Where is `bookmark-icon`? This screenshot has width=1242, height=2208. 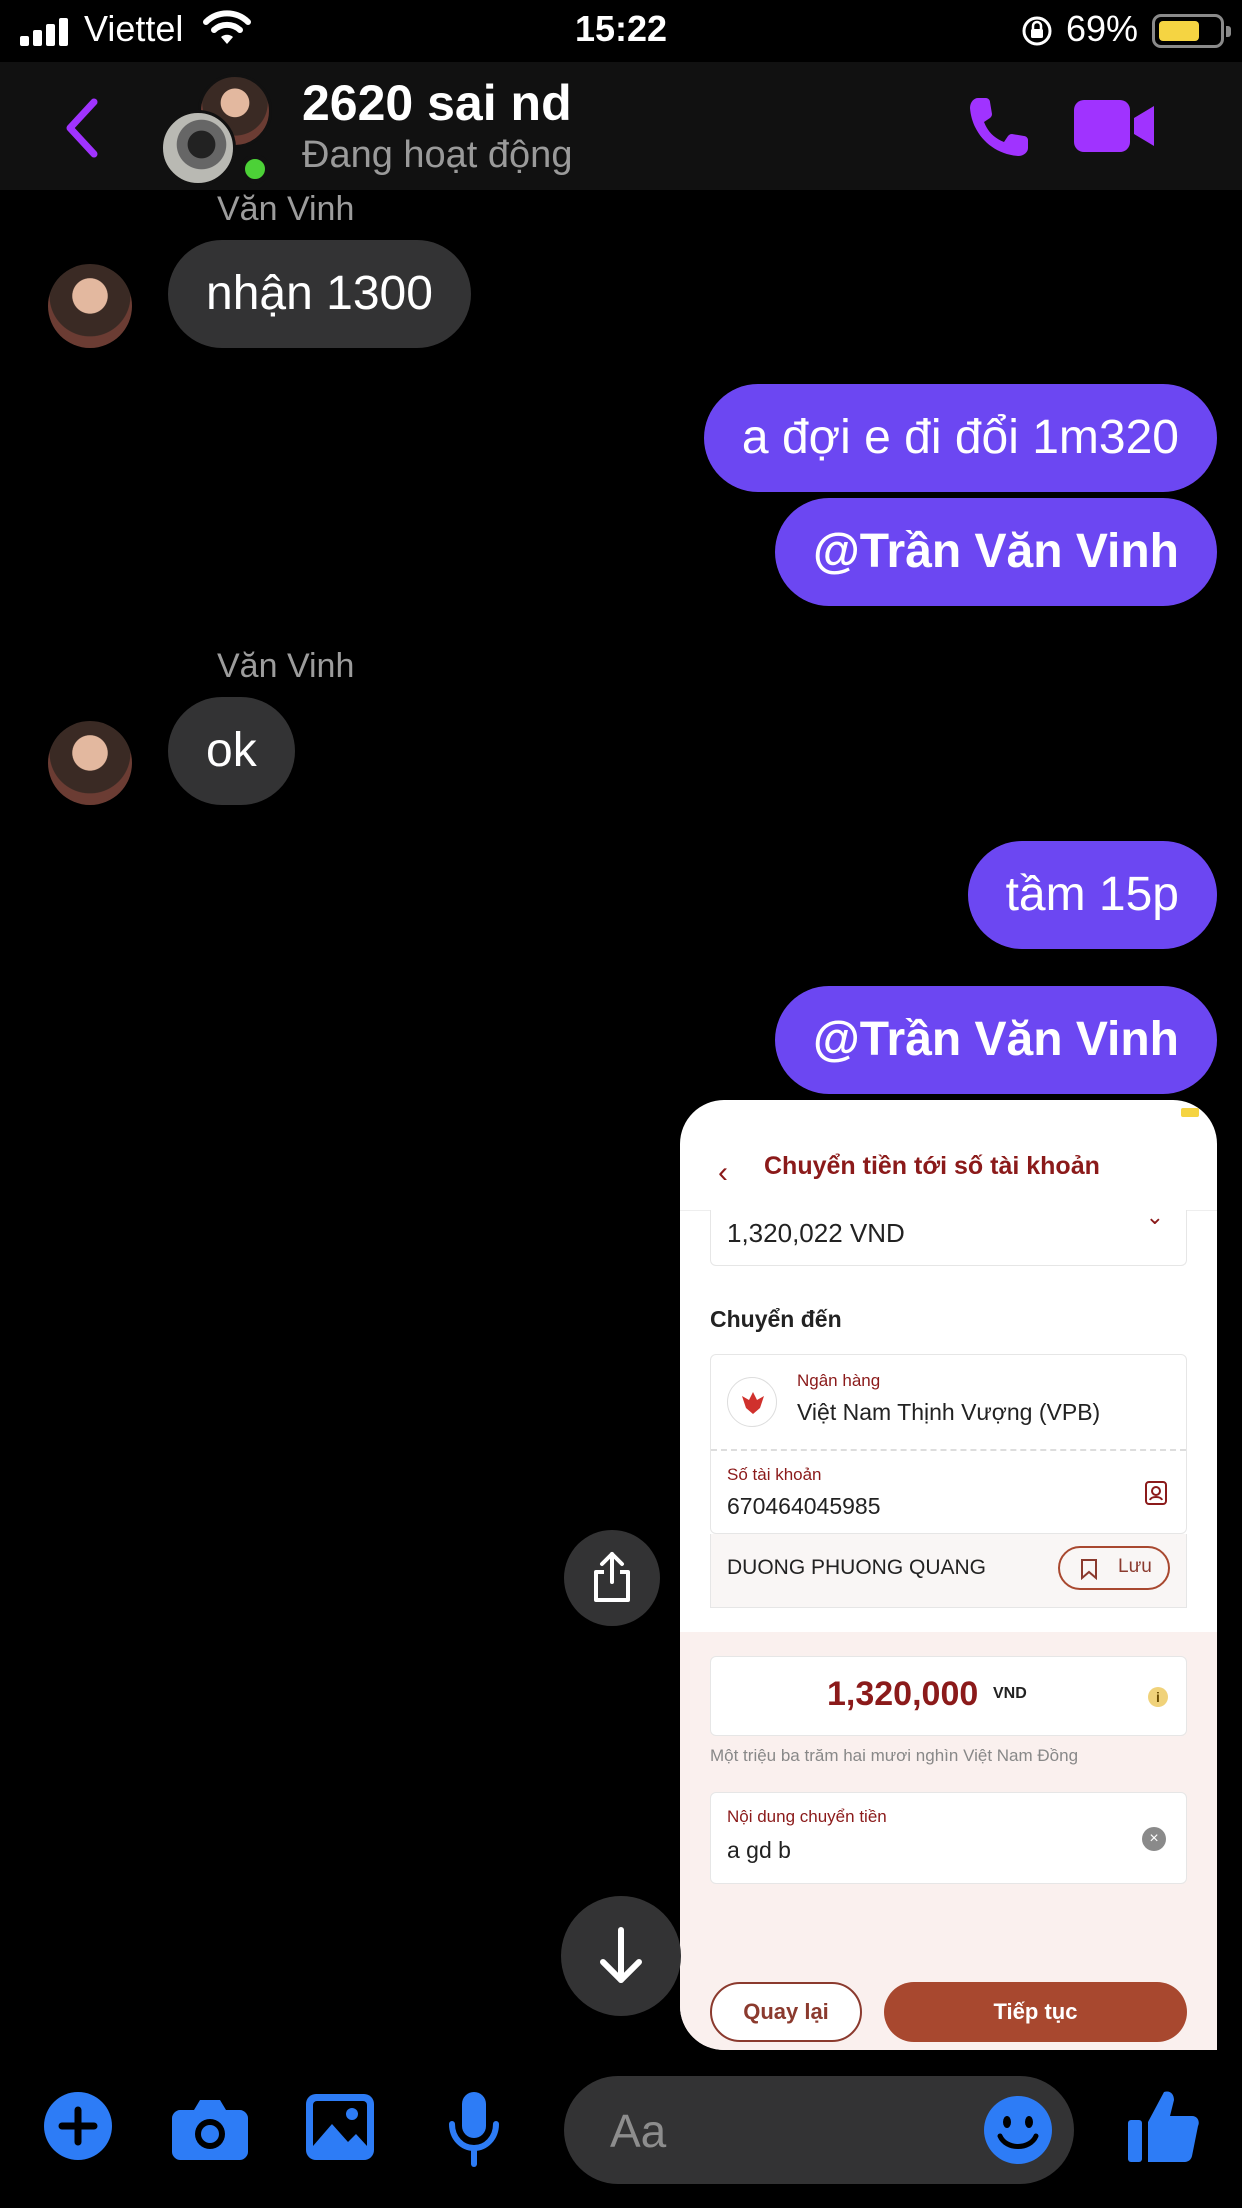
bookmark-icon is located at coordinates (1089, 1569).